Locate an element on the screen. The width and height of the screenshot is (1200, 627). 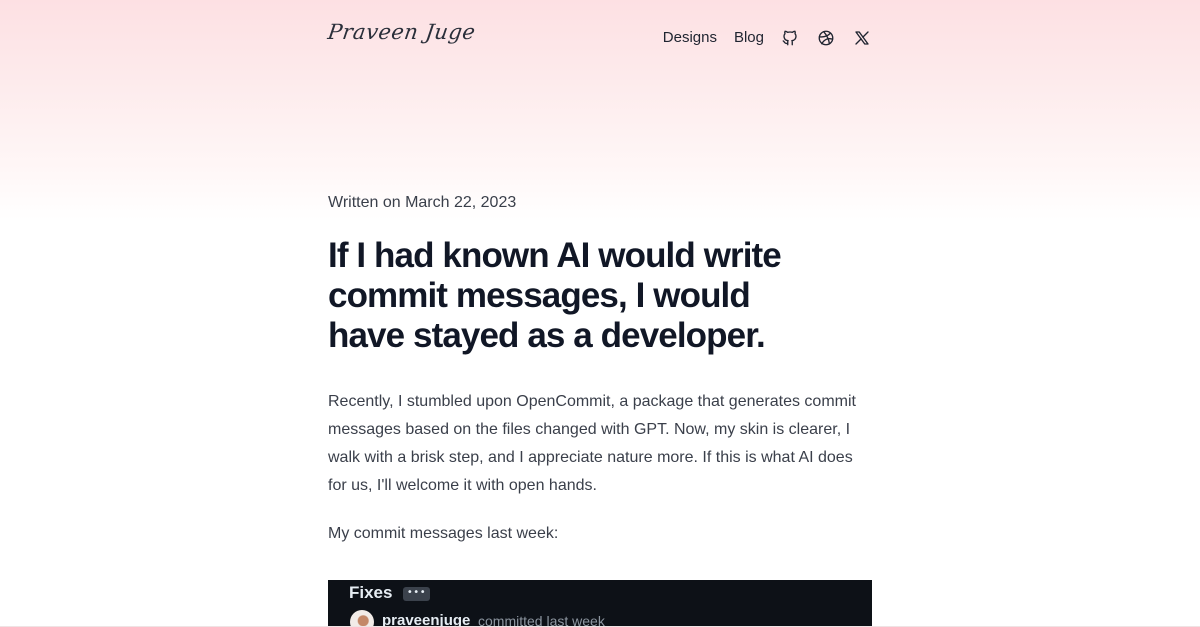
site-header: Praveen Juge Designs Blog is located at coordinates (599, 38).